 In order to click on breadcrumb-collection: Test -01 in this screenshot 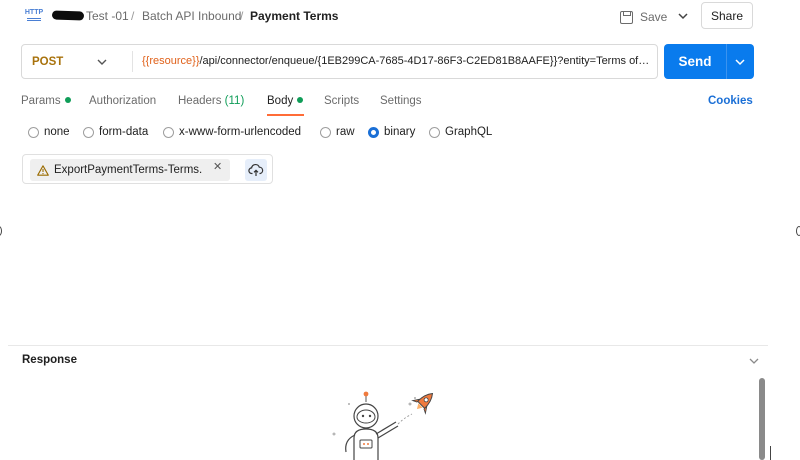, I will do `click(107, 16)`.